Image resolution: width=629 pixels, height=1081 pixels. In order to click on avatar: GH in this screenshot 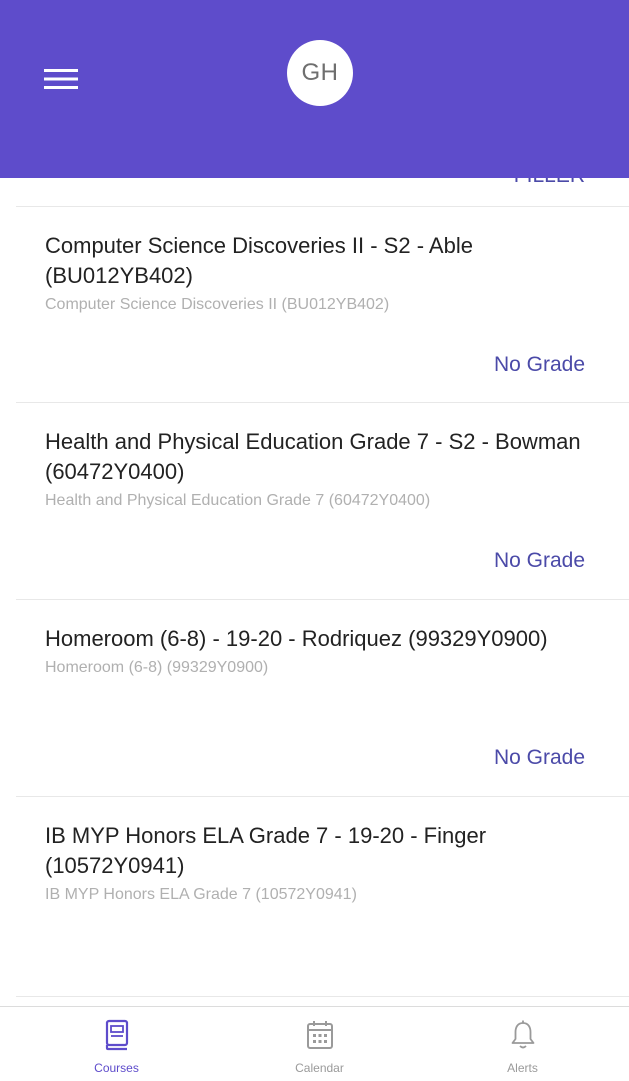, I will do `click(320, 73)`.